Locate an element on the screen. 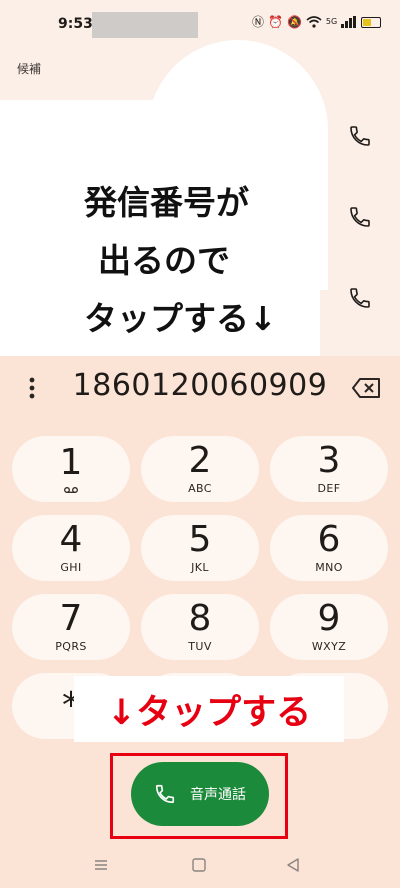 Image resolution: width=400 pixels, height=888 pixels. key-digit: 2 is located at coordinates (200, 460).